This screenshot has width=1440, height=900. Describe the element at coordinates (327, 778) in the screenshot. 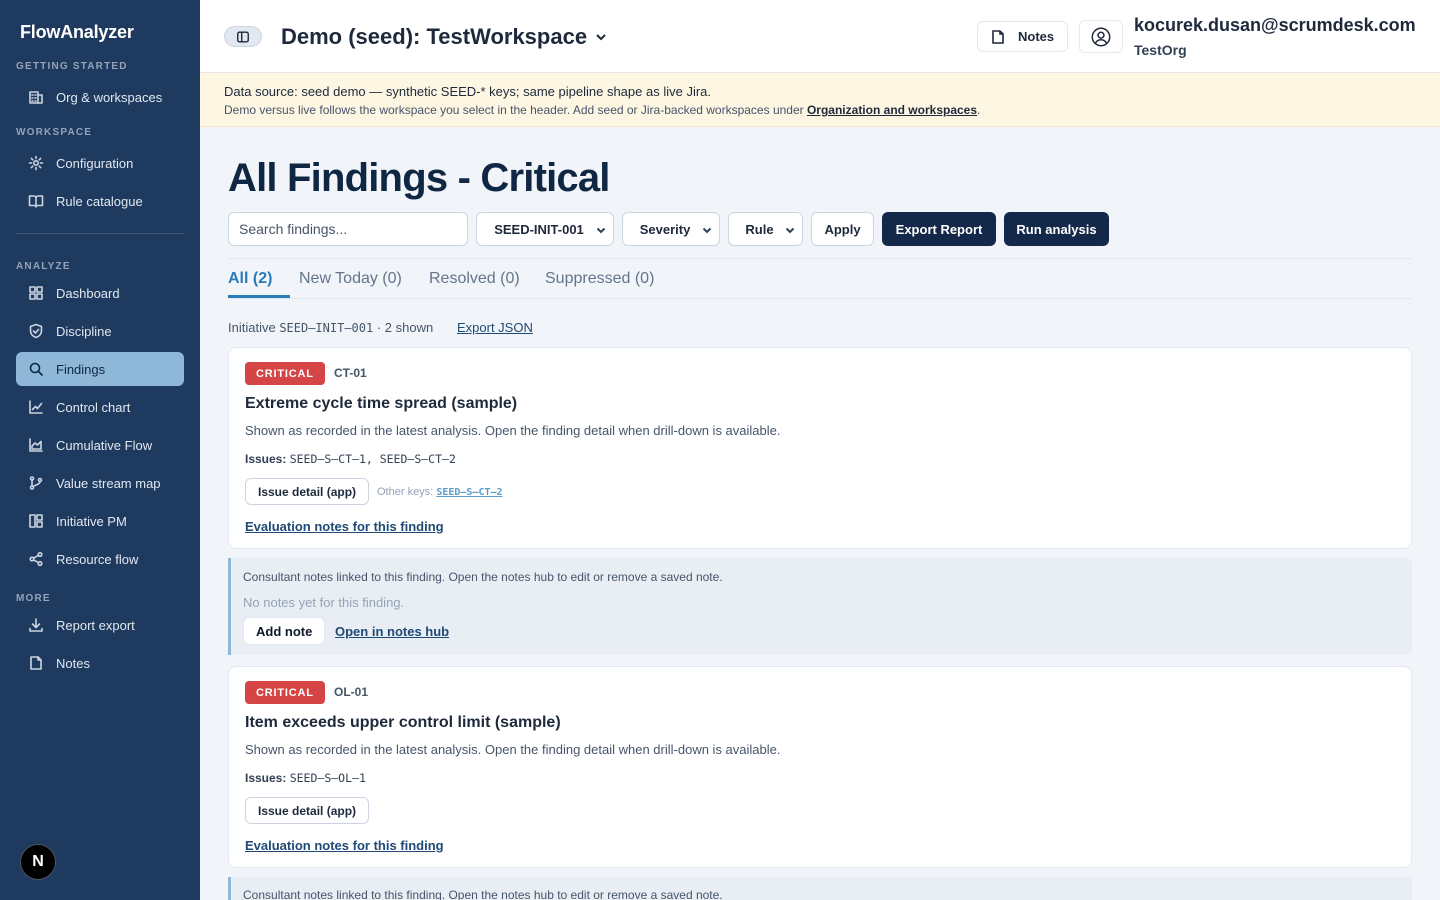

I see `issues-list: SEED–S–OL–1` at that location.